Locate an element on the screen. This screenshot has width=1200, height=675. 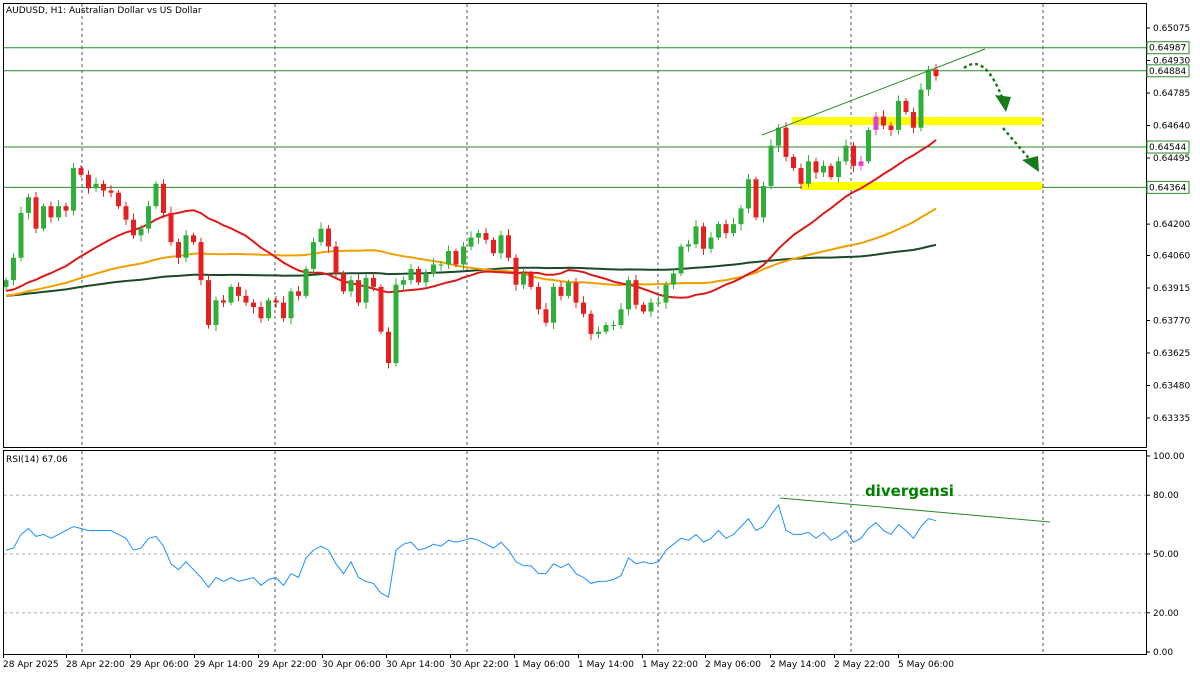
price-tick-label: 0.64495 is located at coordinates (1171, 159).